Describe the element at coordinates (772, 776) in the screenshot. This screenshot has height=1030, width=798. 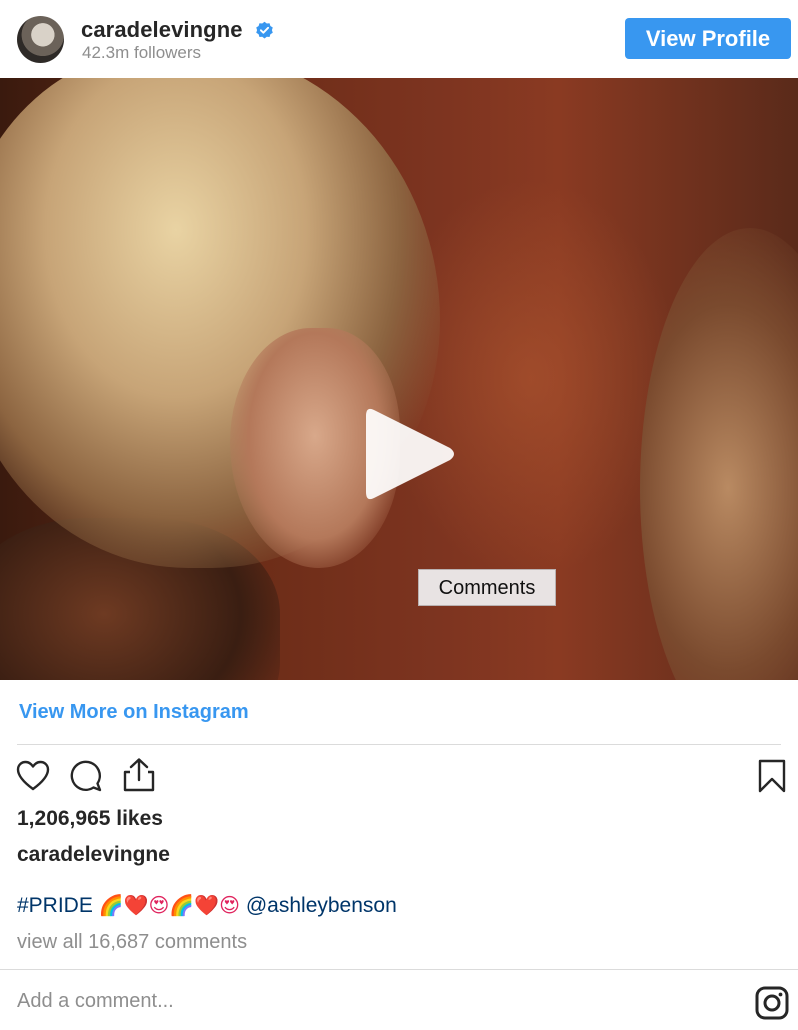
I see `bookmark-icon` at that location.